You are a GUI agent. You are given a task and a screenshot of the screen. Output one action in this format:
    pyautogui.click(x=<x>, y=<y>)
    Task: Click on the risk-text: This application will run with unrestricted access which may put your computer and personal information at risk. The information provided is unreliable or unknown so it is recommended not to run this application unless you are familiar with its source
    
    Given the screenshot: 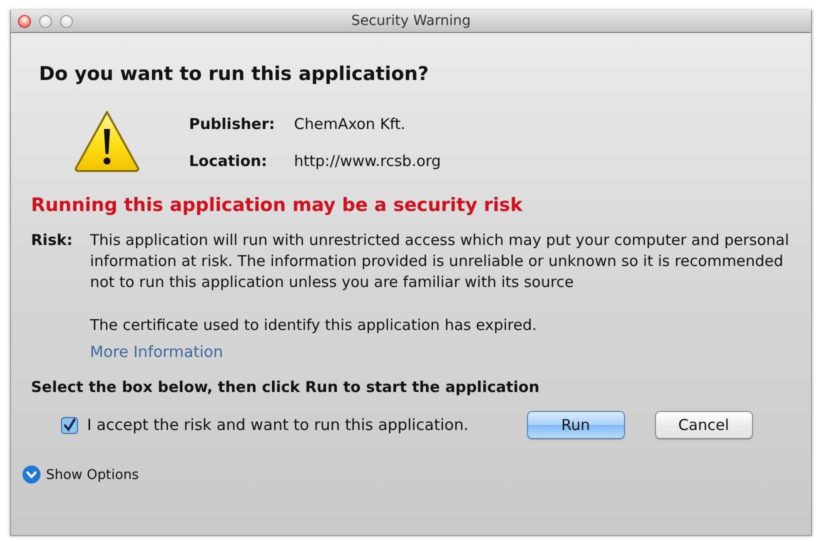 What is the action you would take?
    pyautogui.click(x=440, y=261)
    